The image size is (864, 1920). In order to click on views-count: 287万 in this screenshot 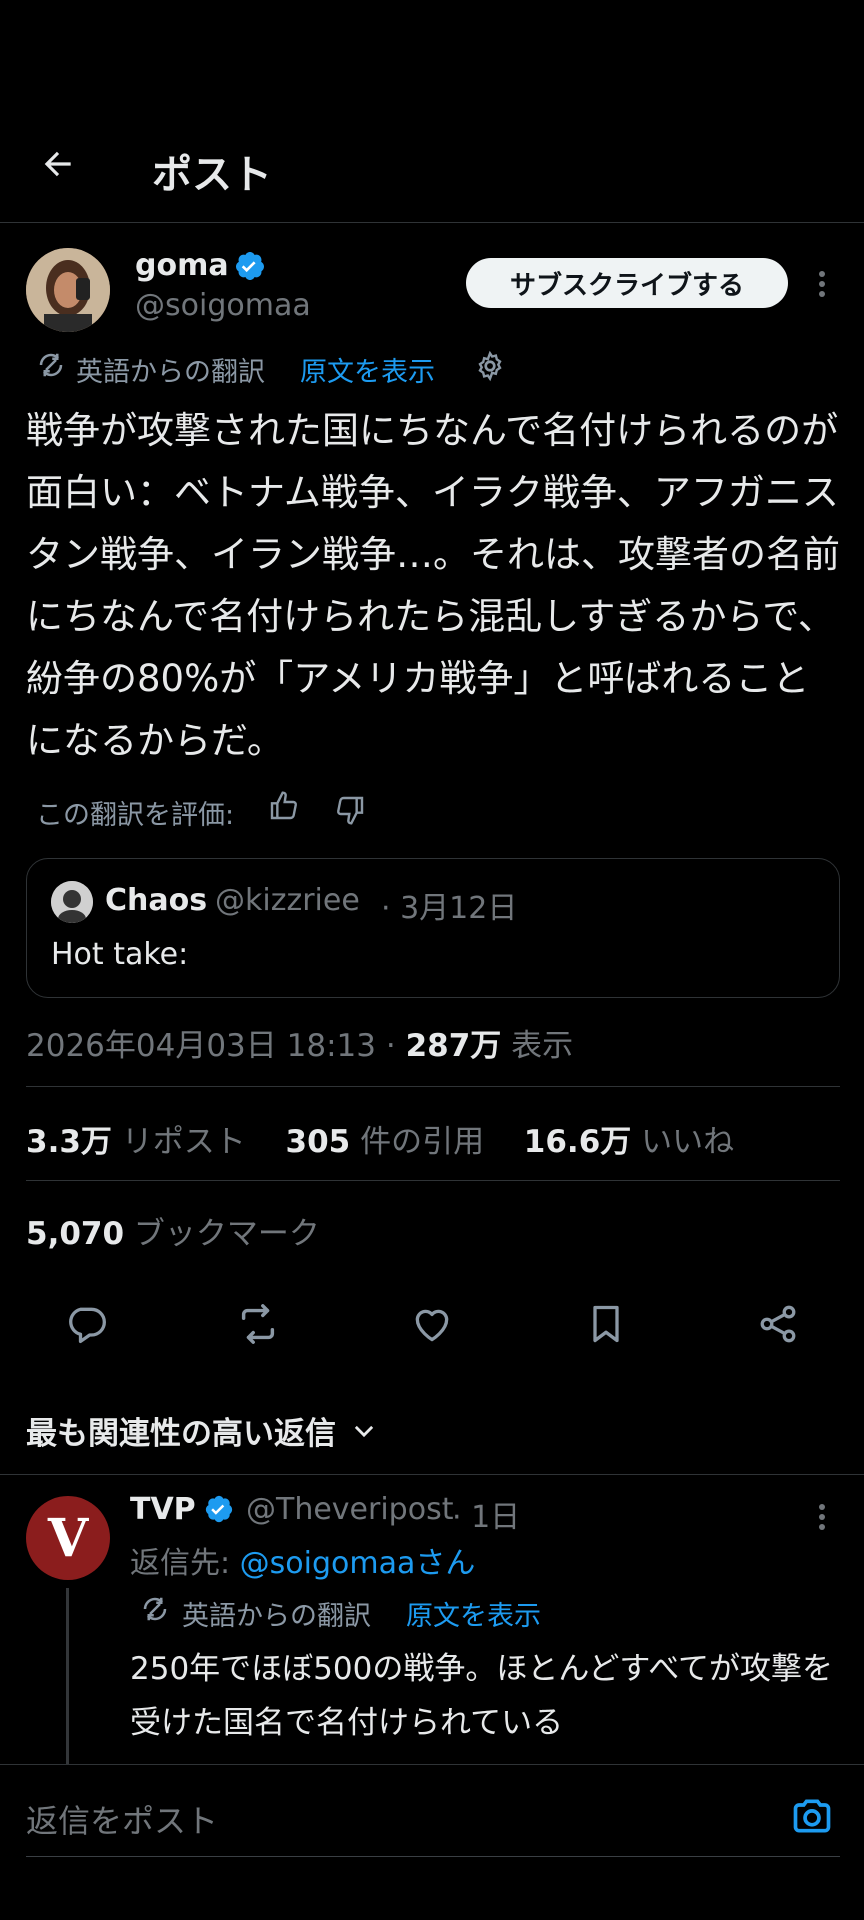, I will do `click(453, 1046)`.